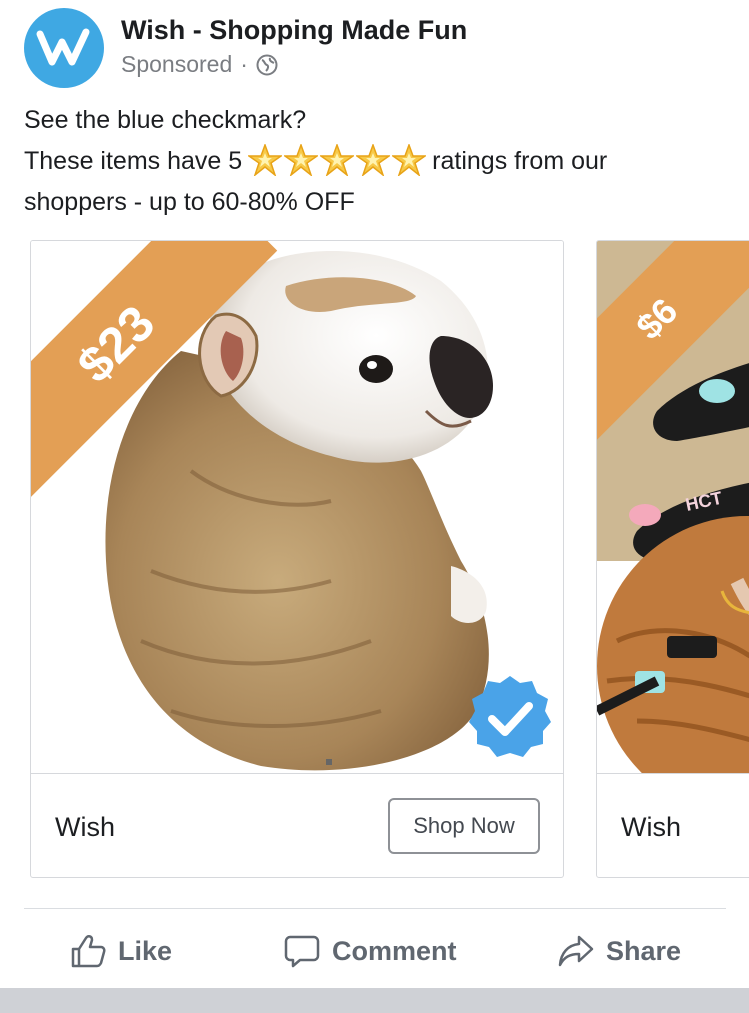 The image size is (749, 1013). What do you see at coordinates (145, 950) in the screenshot?
I see `like-label: Like` at bounding box center [145, 950].